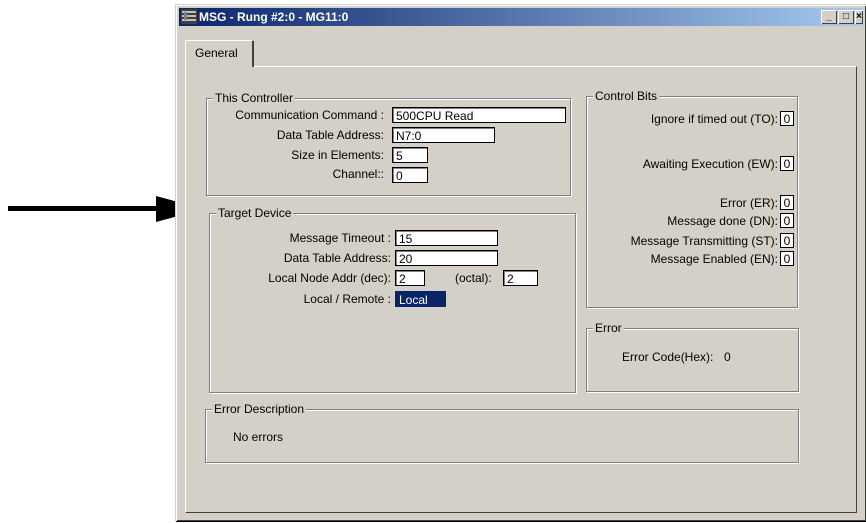  What do you see at coordinates (337, 258) in the screenshot?
I see `target-data-table-address-label: Data Table Address:` at bounding box center [337, 258].